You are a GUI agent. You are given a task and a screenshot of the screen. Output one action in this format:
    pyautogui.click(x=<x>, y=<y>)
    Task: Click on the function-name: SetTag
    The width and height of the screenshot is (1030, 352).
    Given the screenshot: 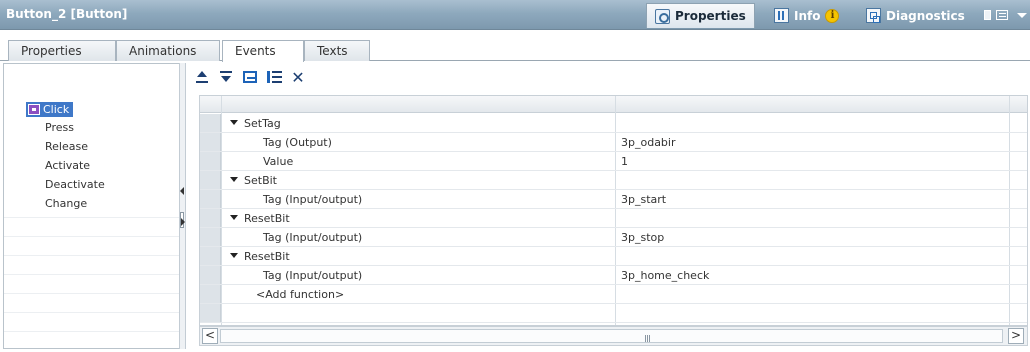 What is the action you would take?
    pyautogui.click(x=262, y=123)
    